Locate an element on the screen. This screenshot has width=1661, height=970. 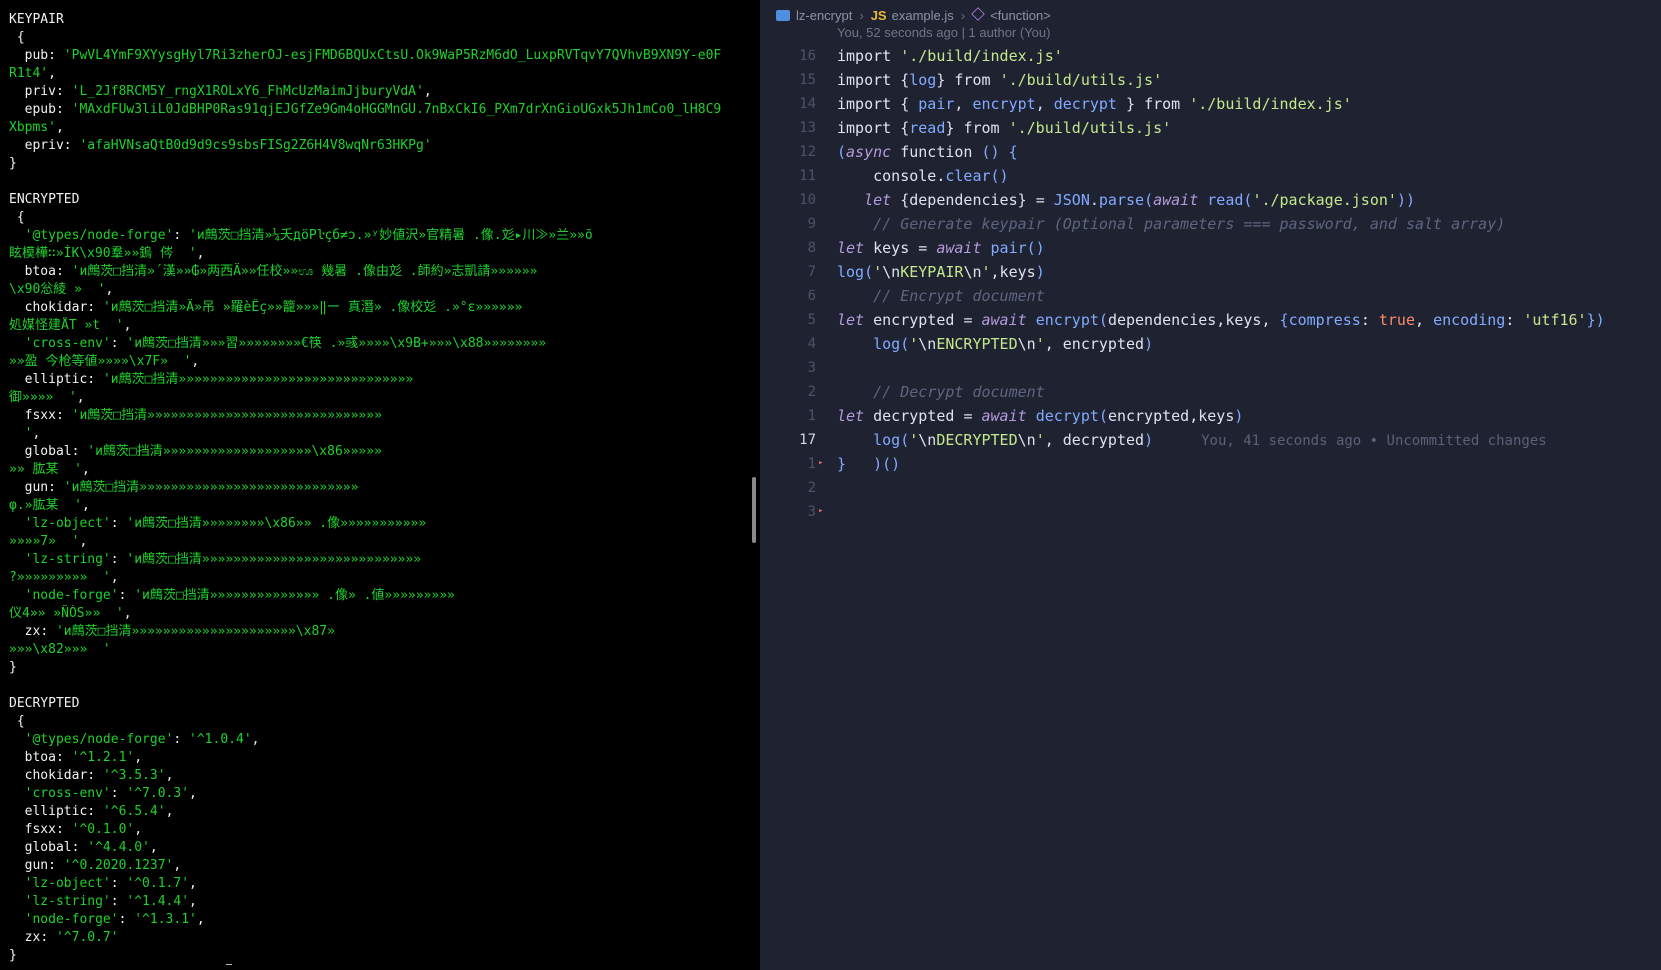
code-token: }) is located at coordinates (1595, 320).